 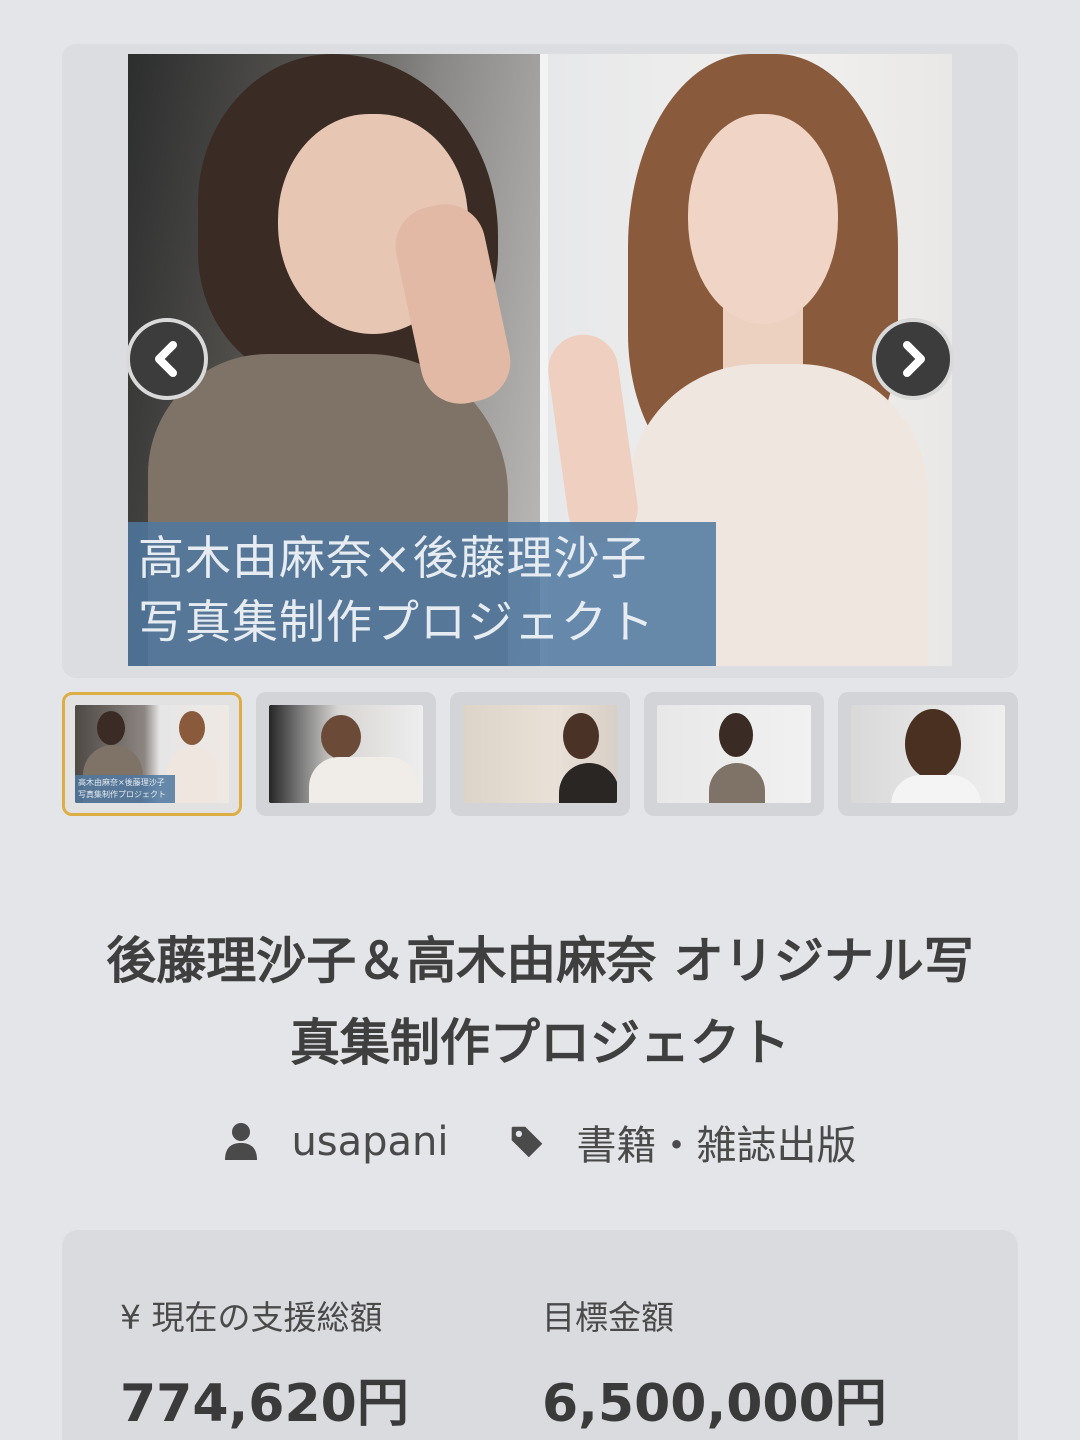 I want to click on carousel-caption: 高木由麻奈×後藤理沙子 写真集制作プロジェクト, so click(x=422, y=594).